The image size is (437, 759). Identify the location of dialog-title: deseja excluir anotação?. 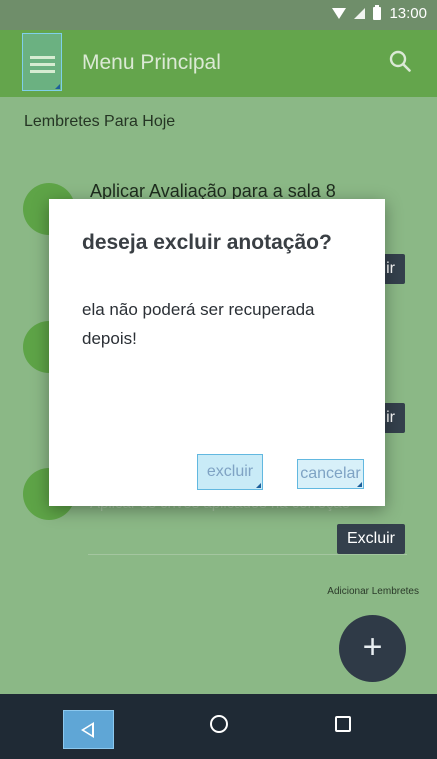
(207, 242).